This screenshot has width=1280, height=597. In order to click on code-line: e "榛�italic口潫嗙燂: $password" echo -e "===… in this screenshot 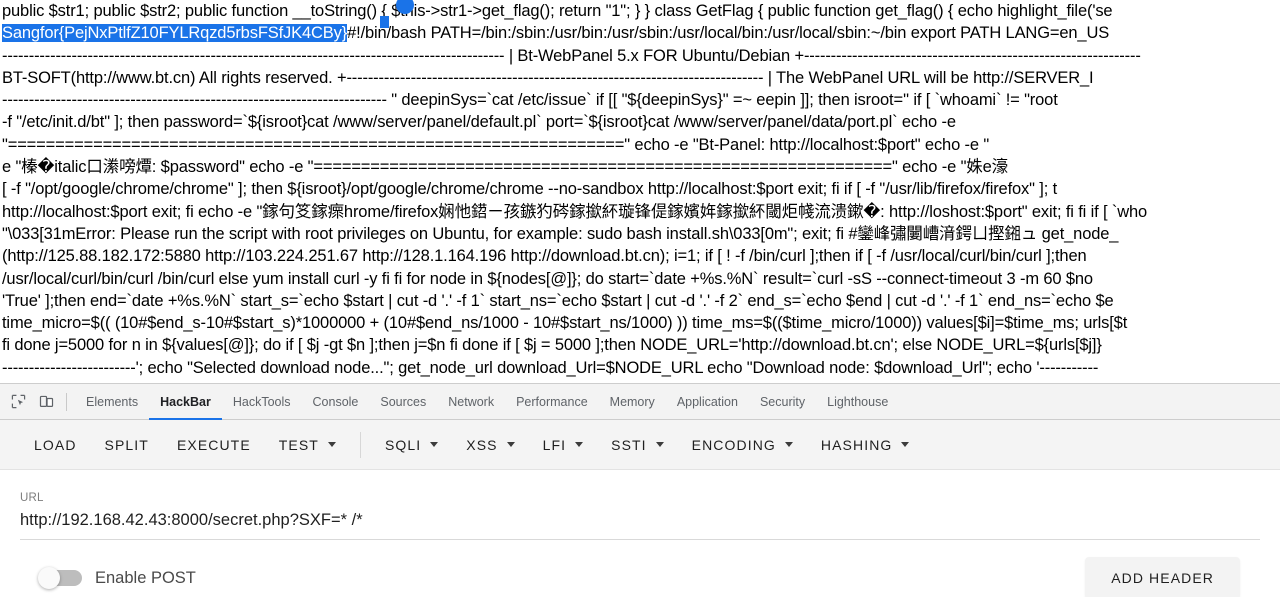, I will do `click(505, 167)`.